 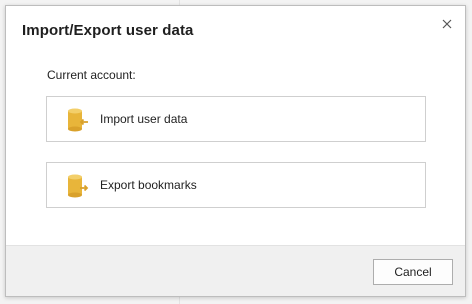 What do you see at coordinates (78, 120) in the screenshot?
I see `database-import-icon` at bounding box center [78, 120].